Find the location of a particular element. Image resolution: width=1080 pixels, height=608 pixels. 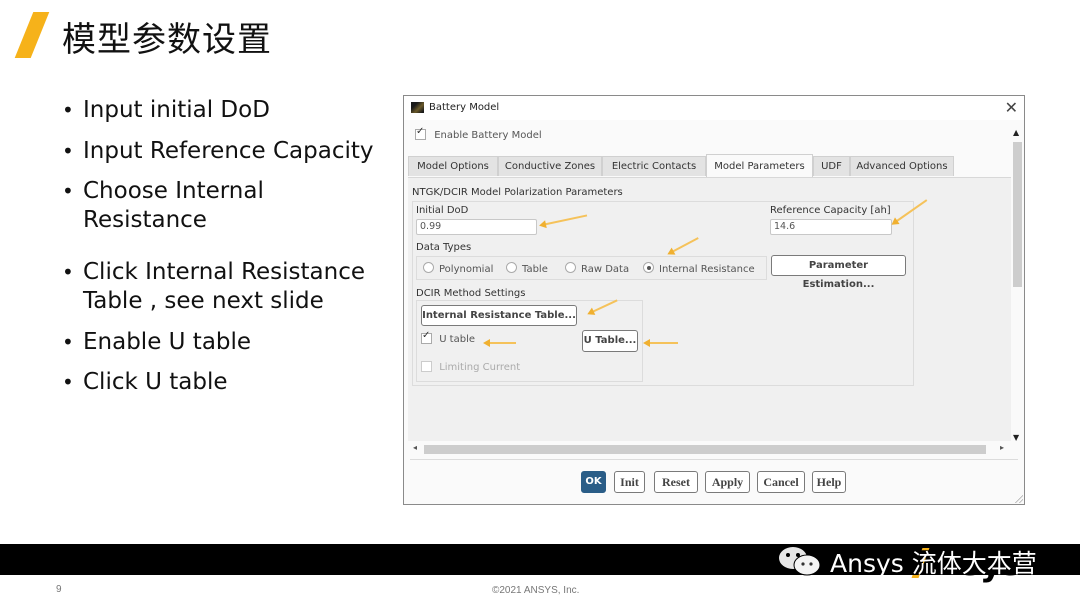

vertical-scrollbar: ▲ ▼ is located at coordinates (1017, 285).